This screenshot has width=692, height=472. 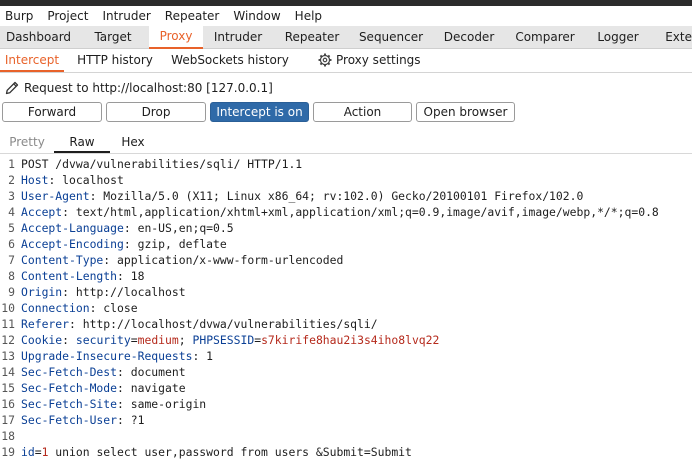 I want to click on menu-window: Window, so click(x=258, y=16).